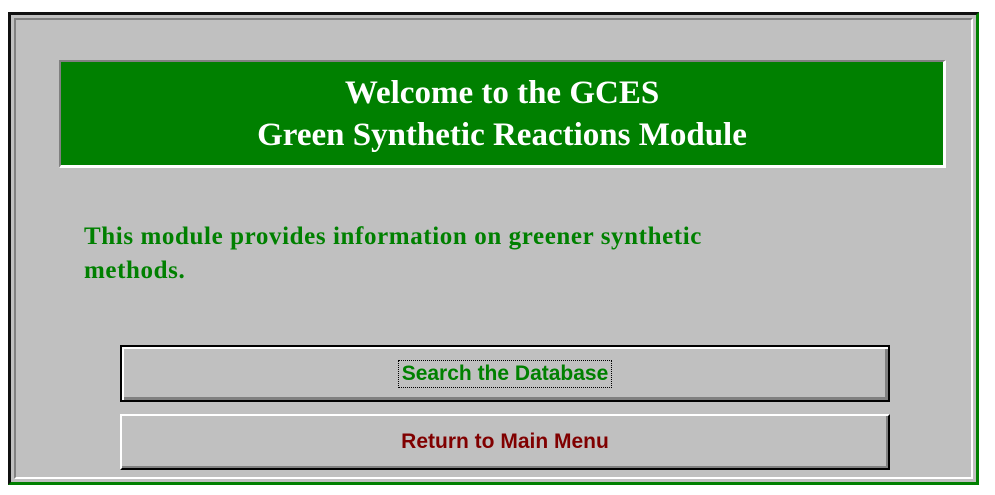 Image resolution: width=995 pixels, height=495 pixels. I want to click on return-main-menu-button: Return to Main Menu, so click(505, 442).